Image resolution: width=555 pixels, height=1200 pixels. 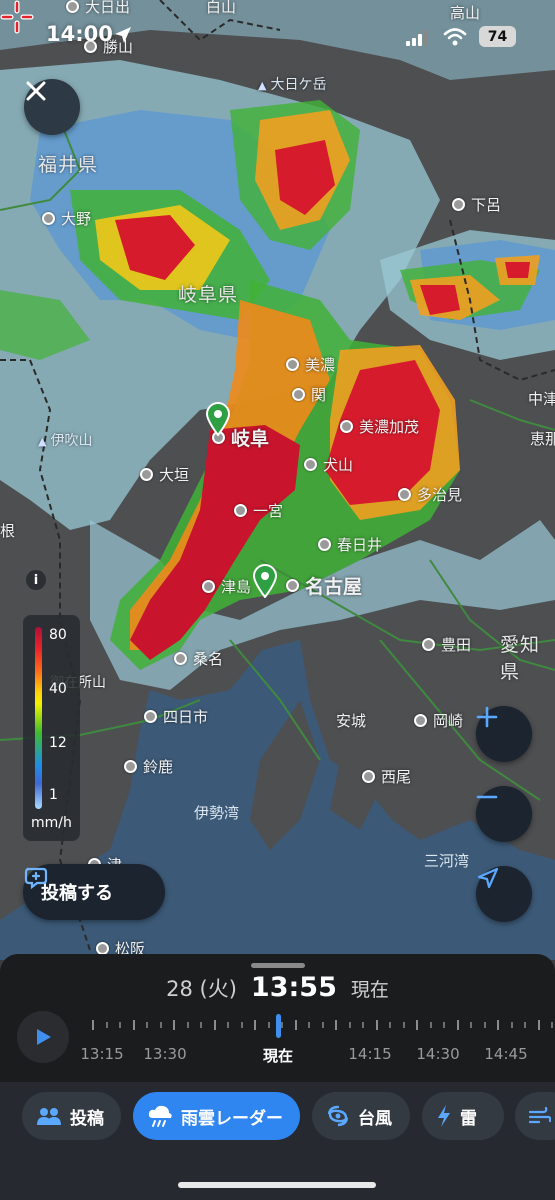 I want to click on label-mikawa-bay: 三河湾, so click(x=447, y=861).